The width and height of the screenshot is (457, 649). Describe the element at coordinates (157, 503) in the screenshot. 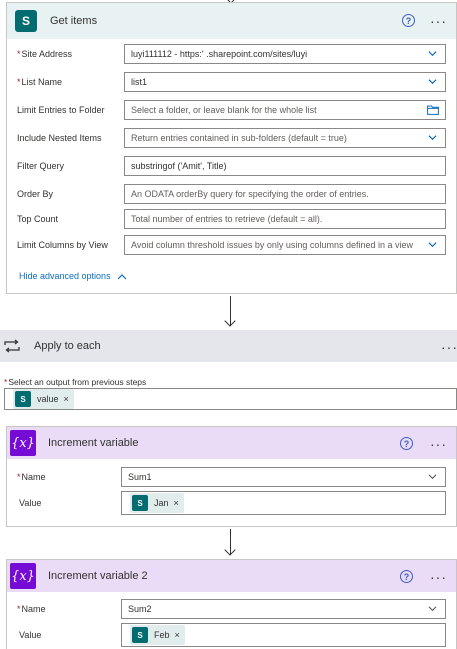

I see `jan-token: S Jan ×` at that location.